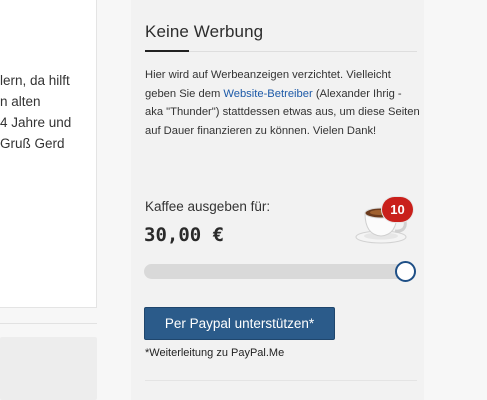 The height and width of the screenshot is (400, 487). Describe the element at coordinates (239, 323) in the screenshot. I see `paypal-support-button: Per Paypal unterstützen*` at that location.